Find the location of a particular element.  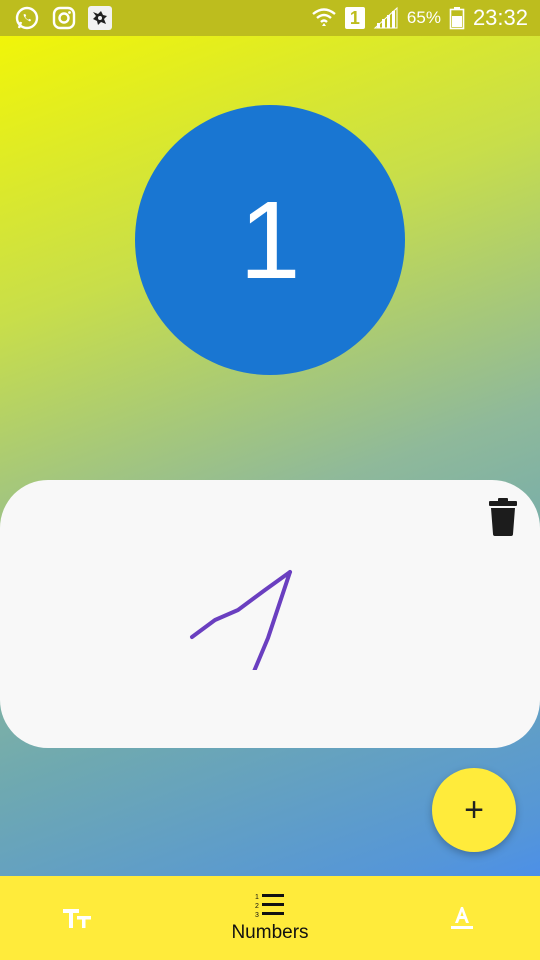

number-display-circle: 1 is located at coordinates (270, 240).